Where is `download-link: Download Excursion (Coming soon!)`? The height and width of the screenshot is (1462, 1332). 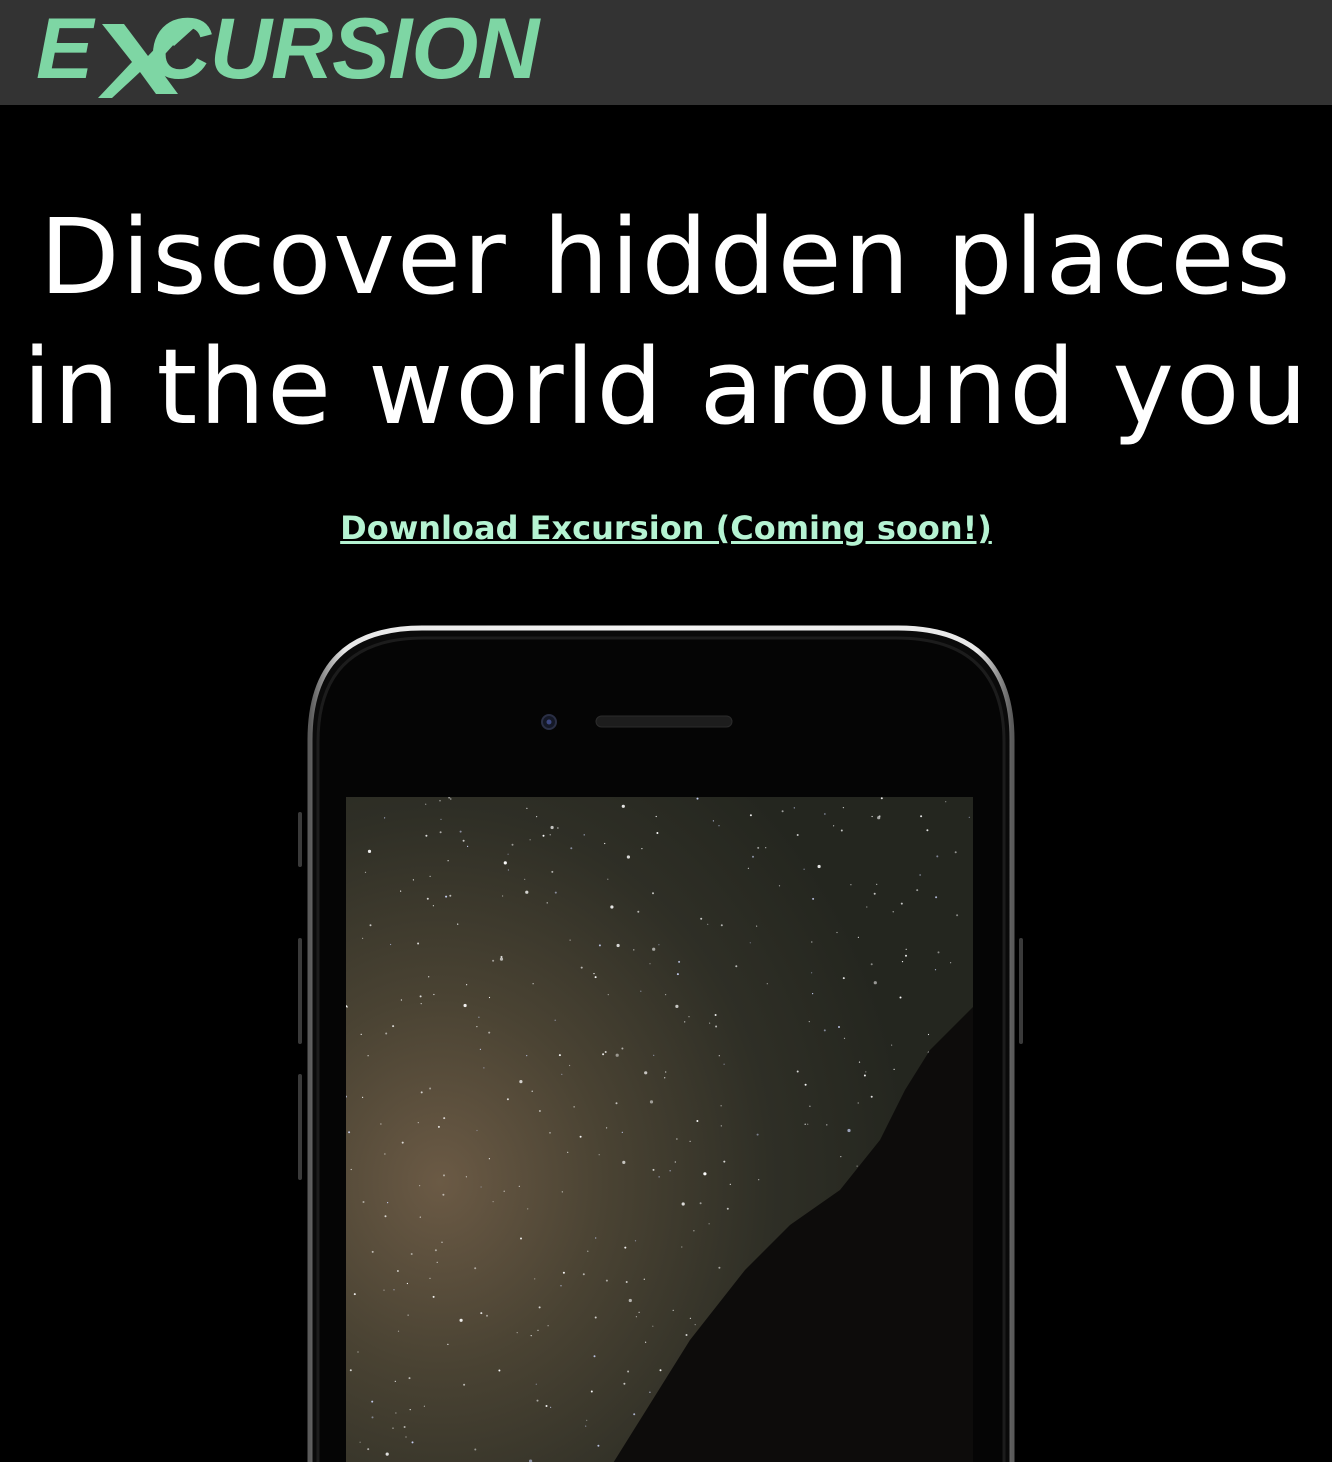 download-link: Download Excursion (Coming soon!) is located at coordinates (666, 528).